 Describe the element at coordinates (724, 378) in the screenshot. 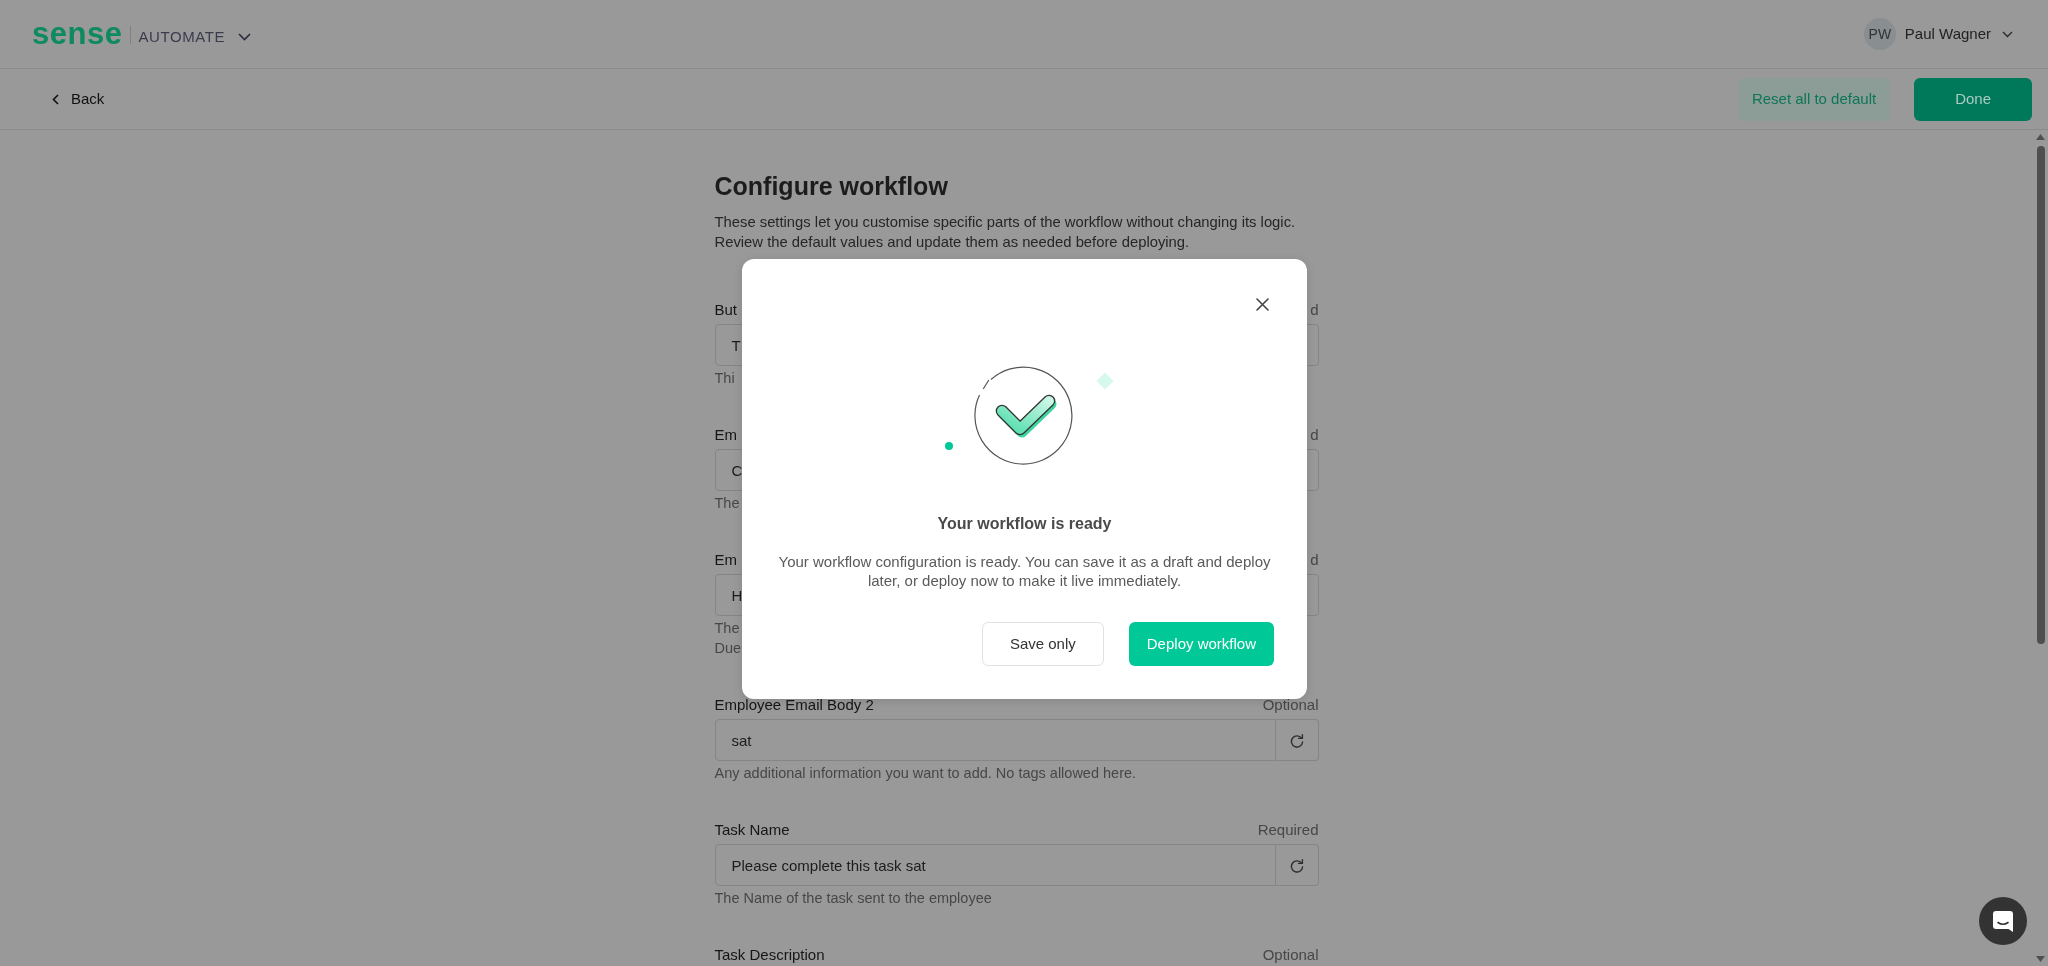

I see `field-hint: Thi` at that location.